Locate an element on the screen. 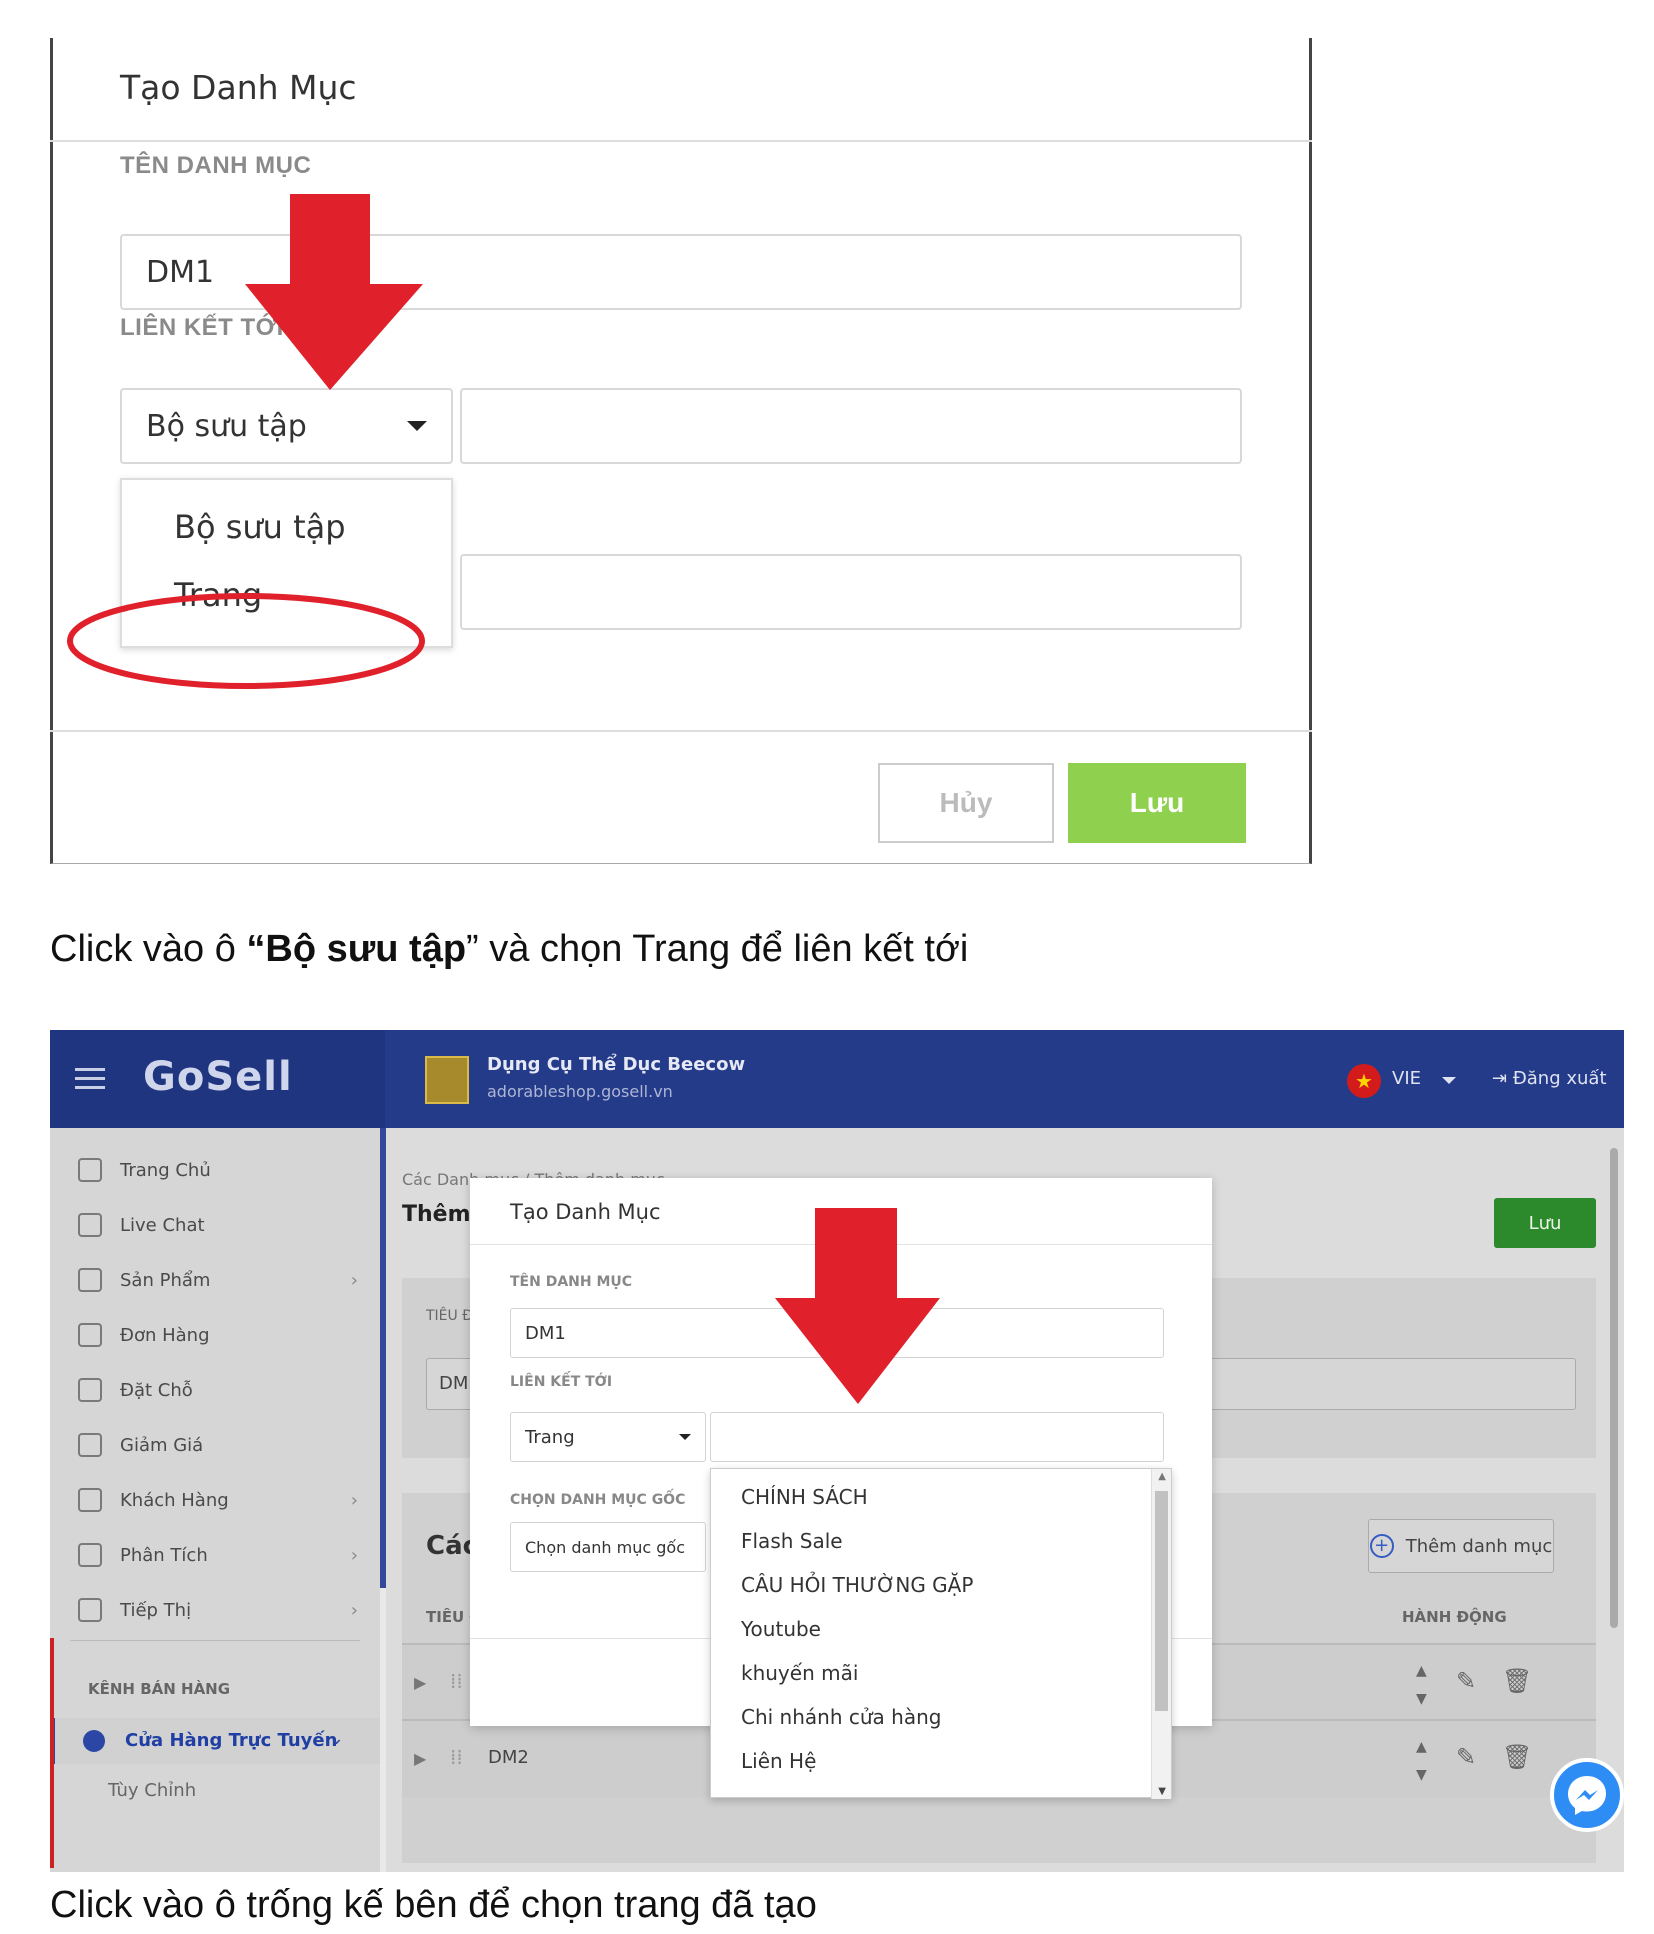 This screenshot has height=1934, width=1654. chevron-down-icon: ⌄ is located at coordinates (336, 1738).